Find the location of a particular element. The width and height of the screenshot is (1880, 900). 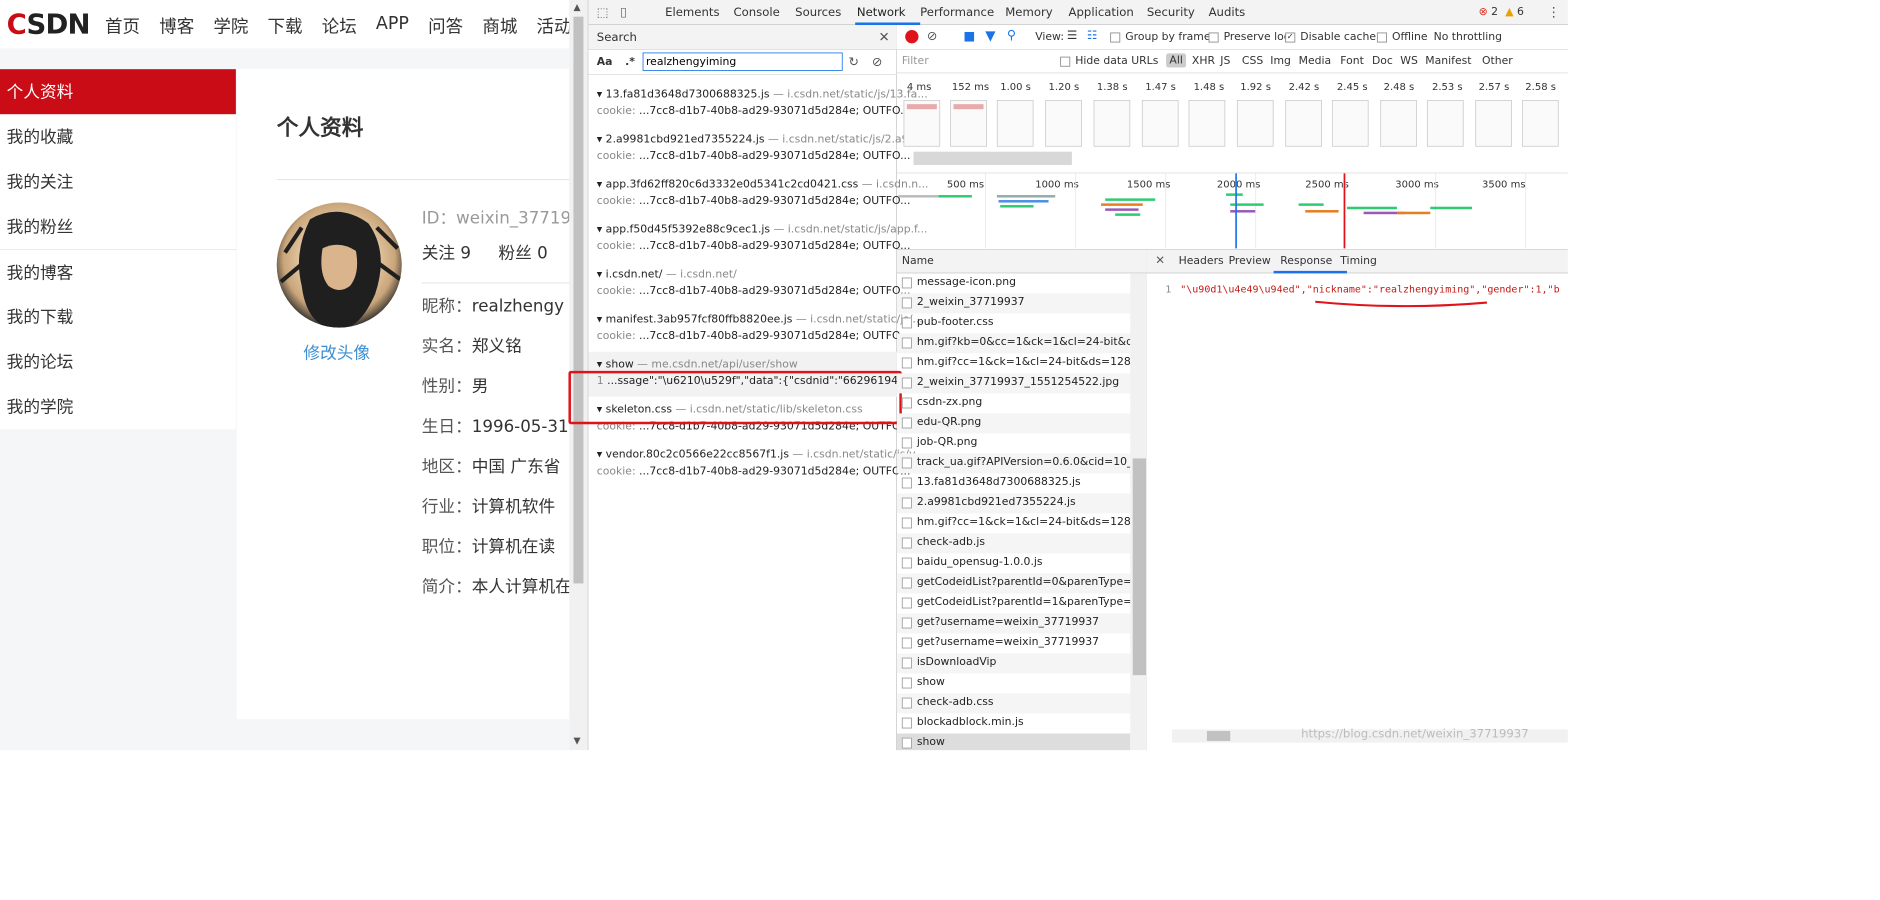

hide-data-urls-checkbox is located at coordinates (1065, 61).